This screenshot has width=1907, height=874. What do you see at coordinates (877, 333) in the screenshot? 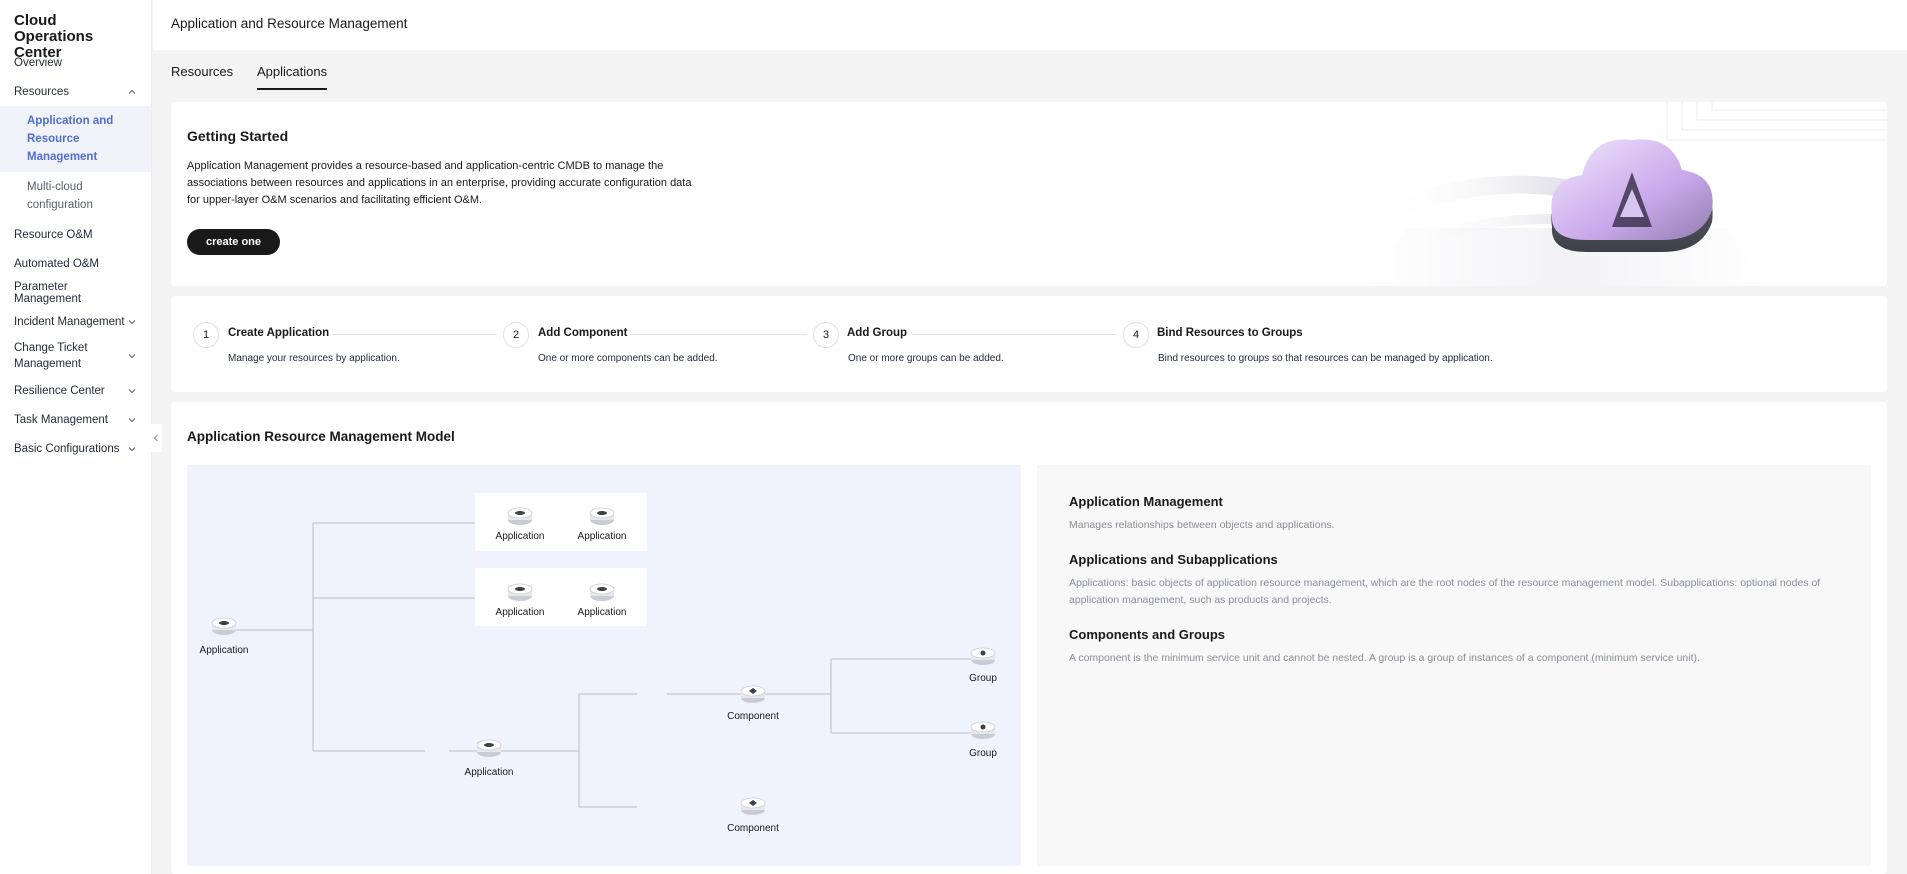
I see `step-title: Add Group` at bounding box center [877, 333].